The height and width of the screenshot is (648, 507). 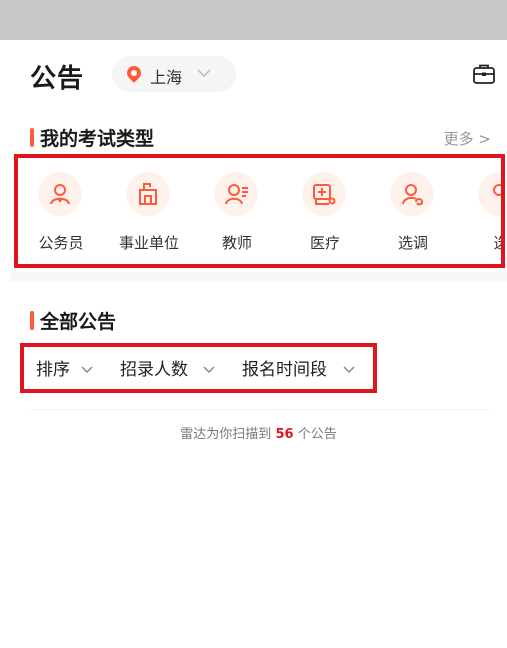 What do you see at coordinates (483, 242) in the screenshot?
I see `exam-item-label: 选` at bounding box center [483, 242].